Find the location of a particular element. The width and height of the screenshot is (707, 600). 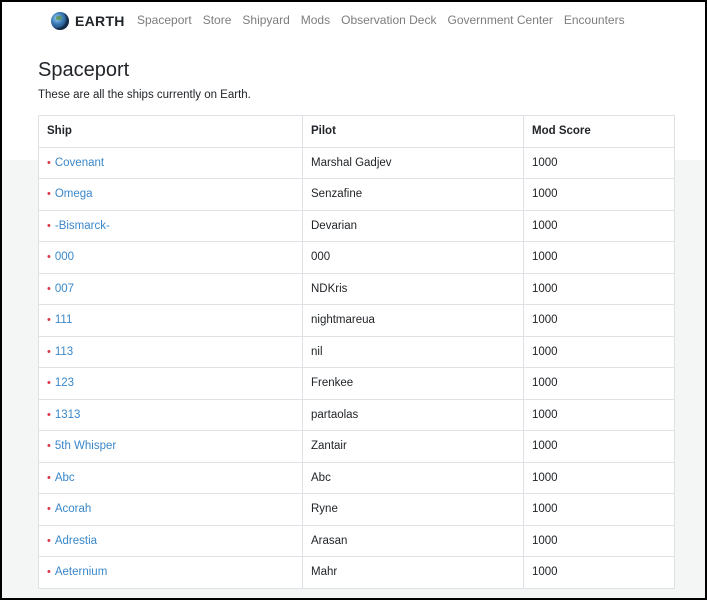

table-row: • Adrestia Arasan 1000 is located at coordinates (356, 540).